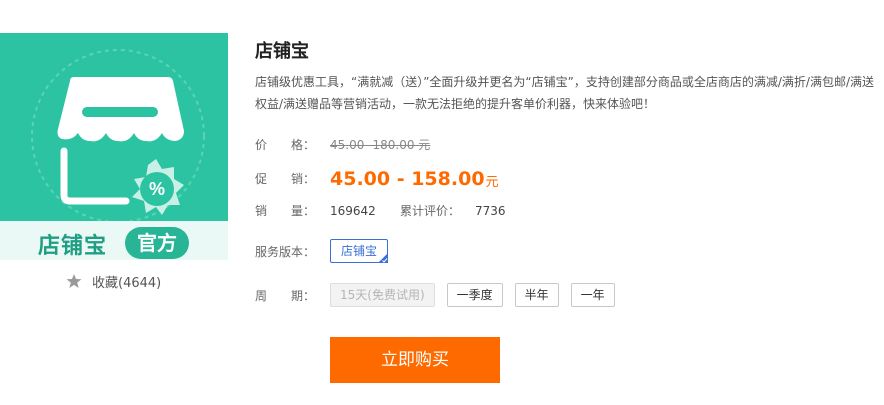  What do you see at coordinates (285, 295) in the screenshot?
I see `period-label: 周 期：` at bounding box center [285, 295].